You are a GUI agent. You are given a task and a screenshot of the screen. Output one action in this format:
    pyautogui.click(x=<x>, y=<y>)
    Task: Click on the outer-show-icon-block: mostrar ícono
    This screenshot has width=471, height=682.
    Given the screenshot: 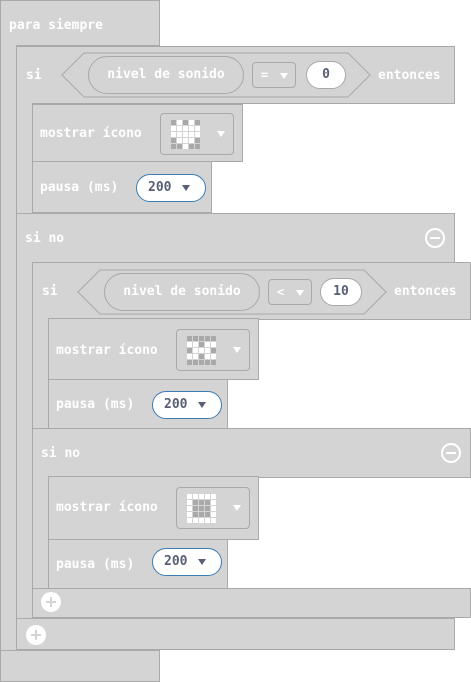 What is the action you would take?
    pyautogui.click(x=137, y=133)
    